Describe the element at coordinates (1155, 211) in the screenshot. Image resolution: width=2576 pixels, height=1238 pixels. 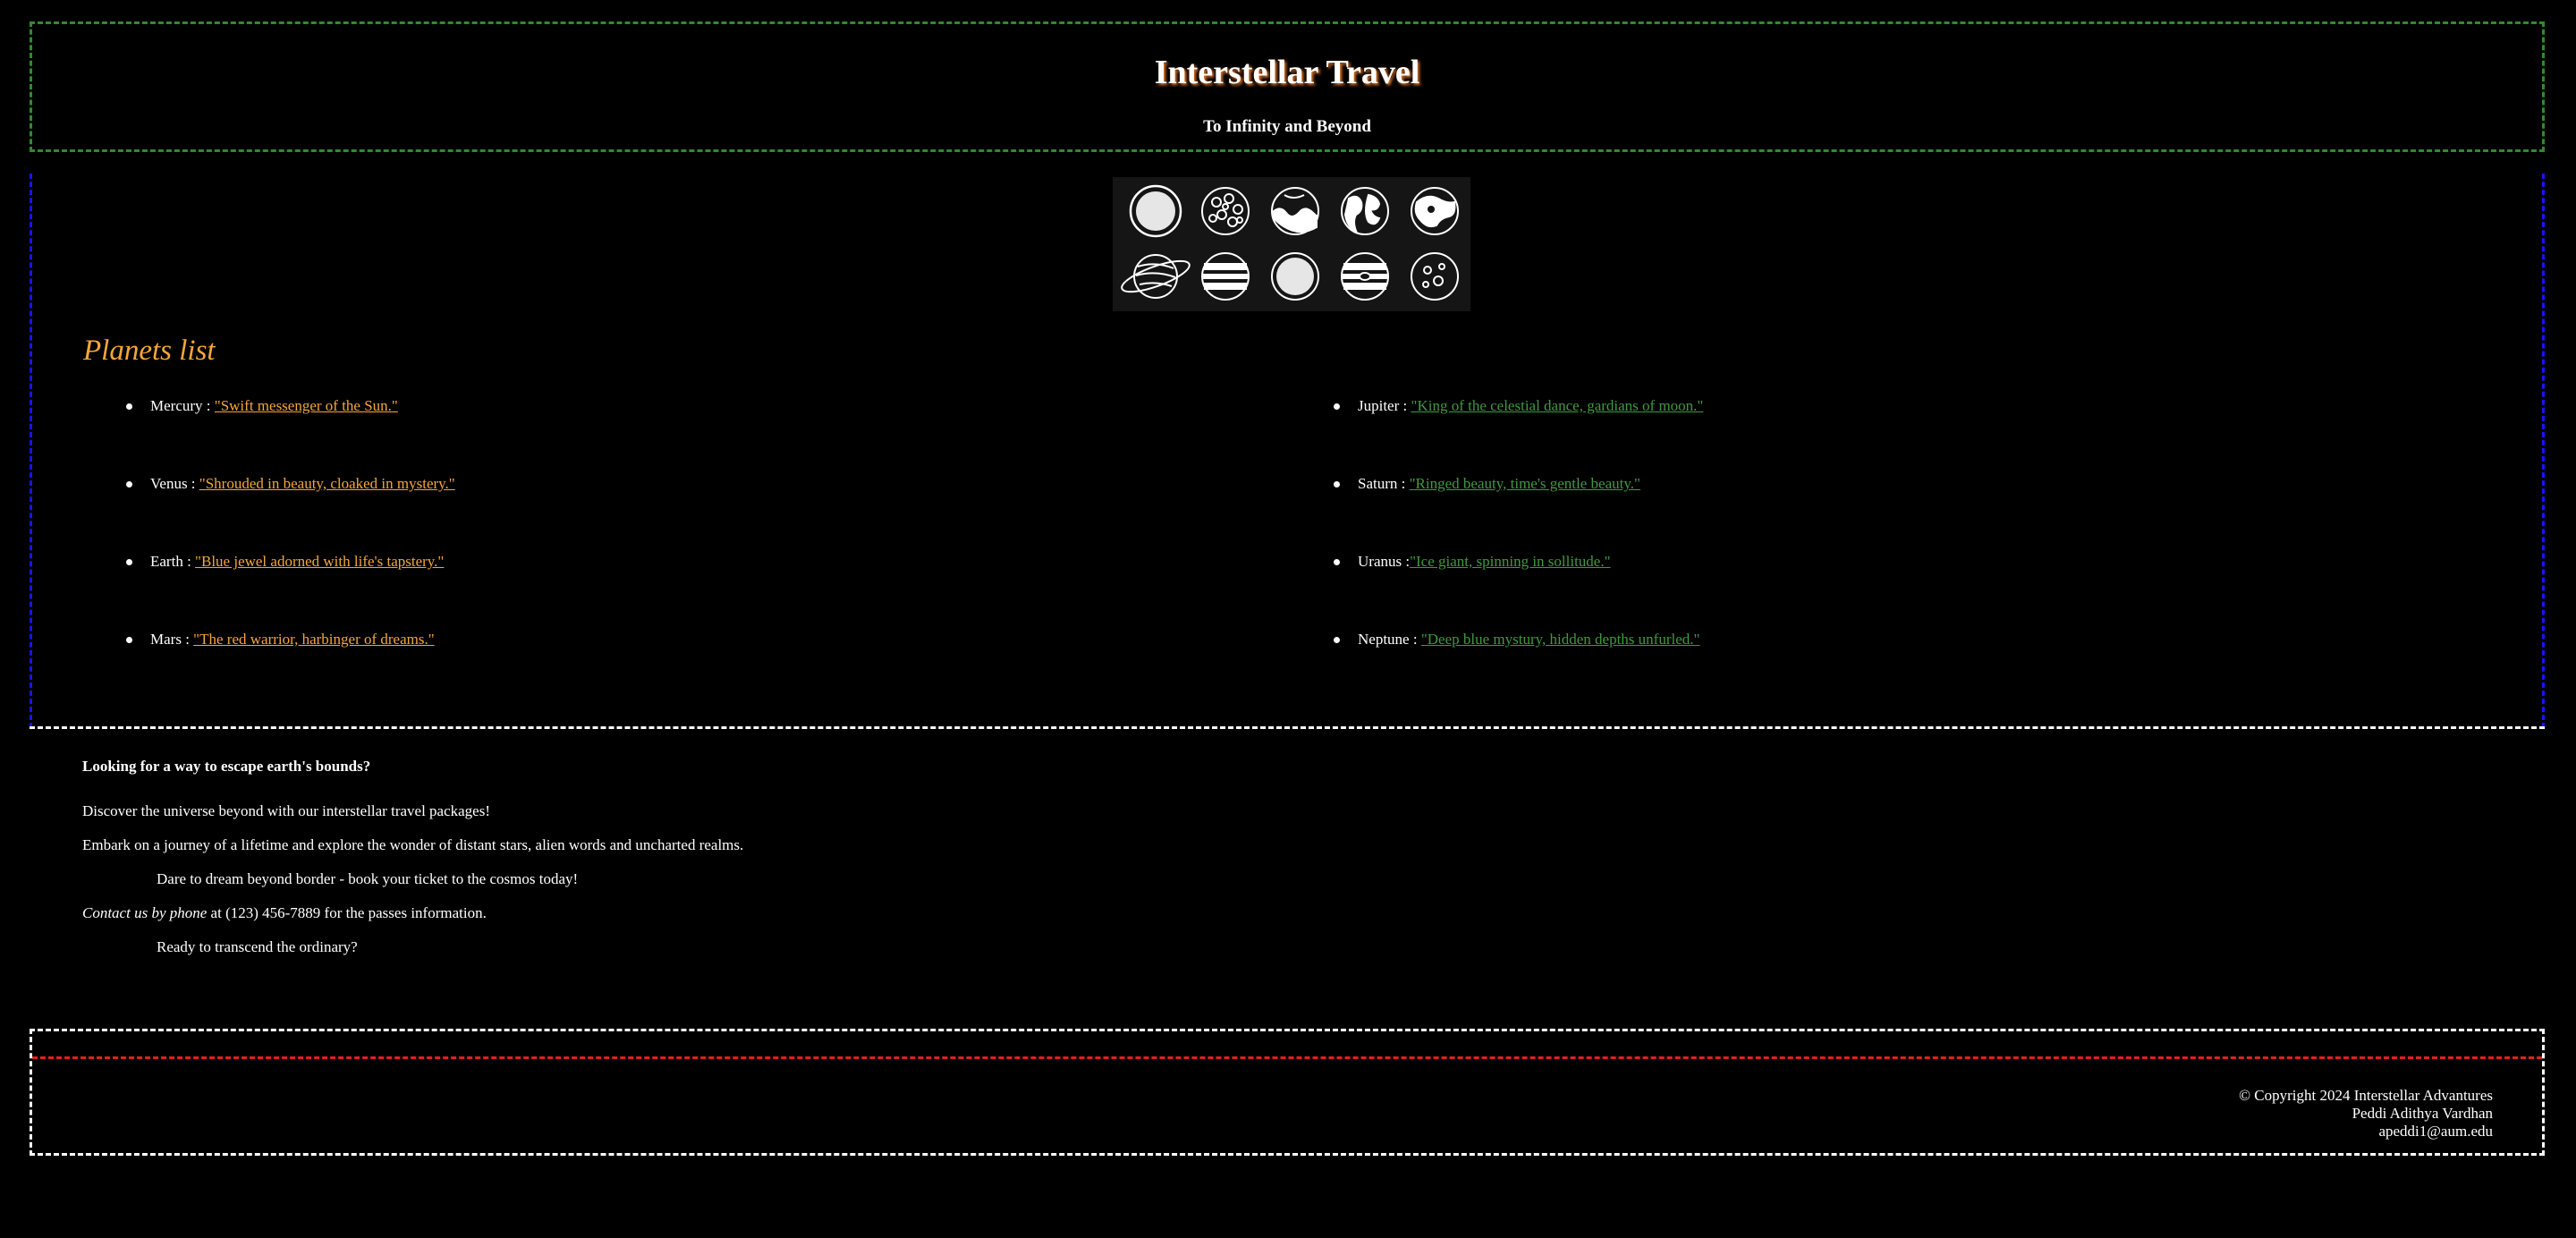
I see `sun-icon` at that location.